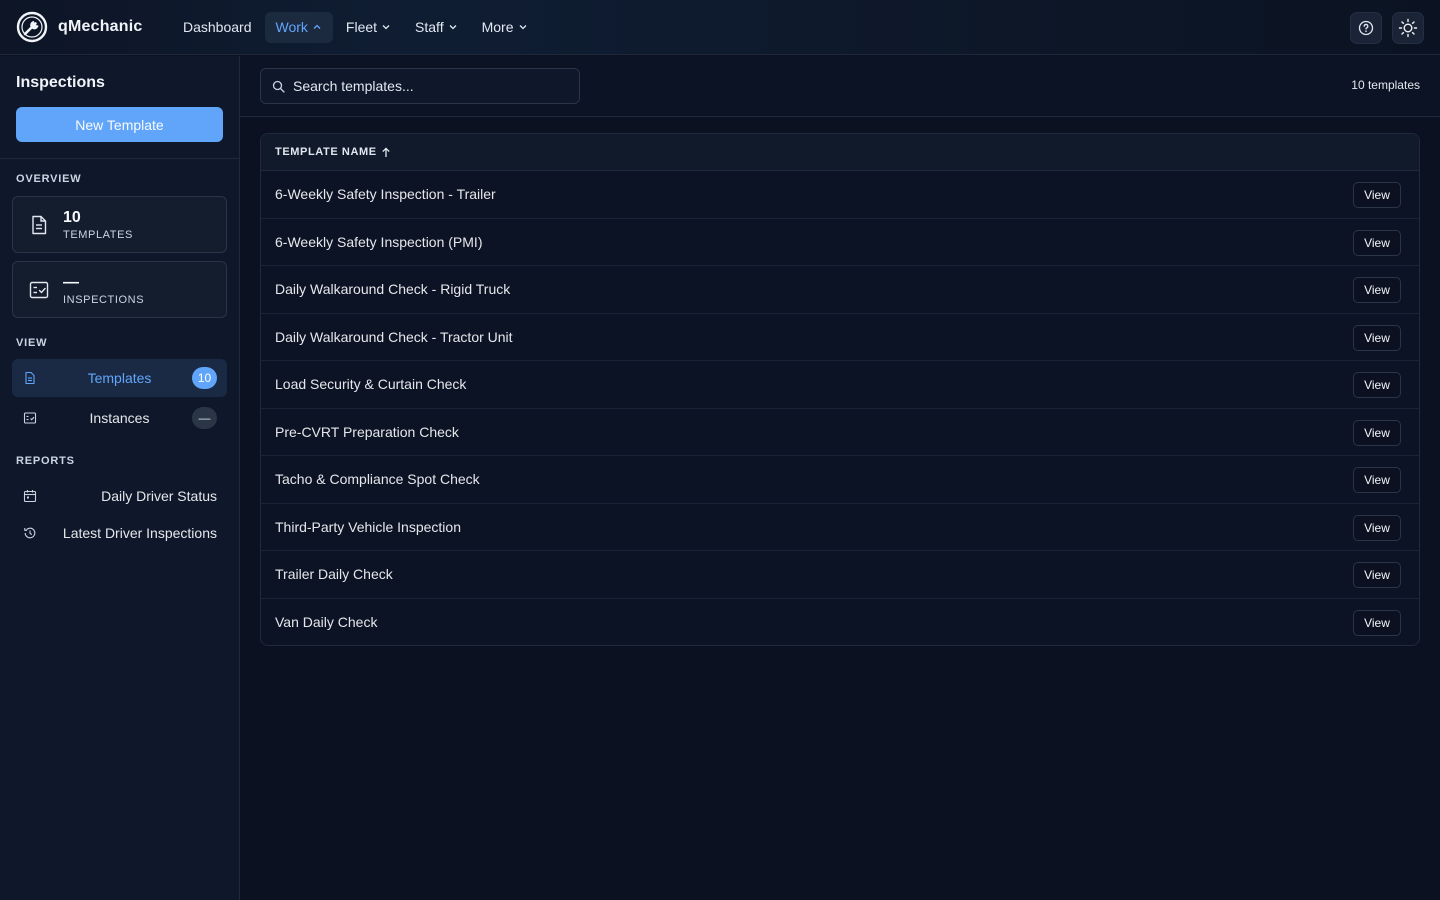 This screenshot has height=900, width=1440. I want to click on nav-fleet: Fleet, so click(368, 27).